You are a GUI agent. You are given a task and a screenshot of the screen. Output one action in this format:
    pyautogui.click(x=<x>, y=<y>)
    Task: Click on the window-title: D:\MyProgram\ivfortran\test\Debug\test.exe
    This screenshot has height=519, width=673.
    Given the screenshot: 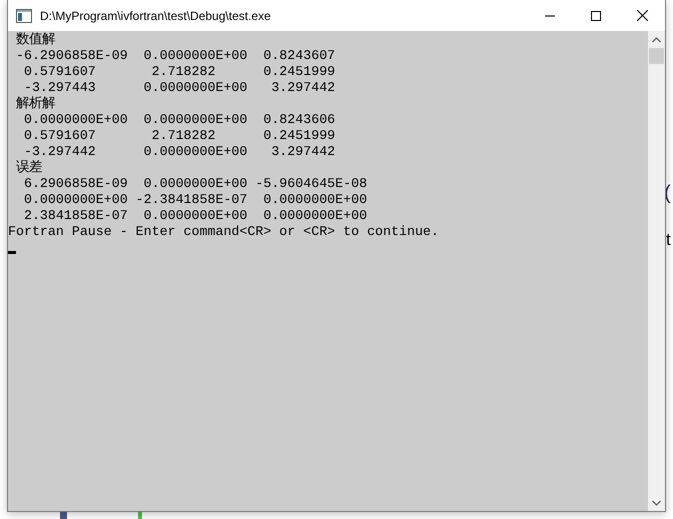 What is the action you would take?
    pyautogui.click(x=156, y=15)
    